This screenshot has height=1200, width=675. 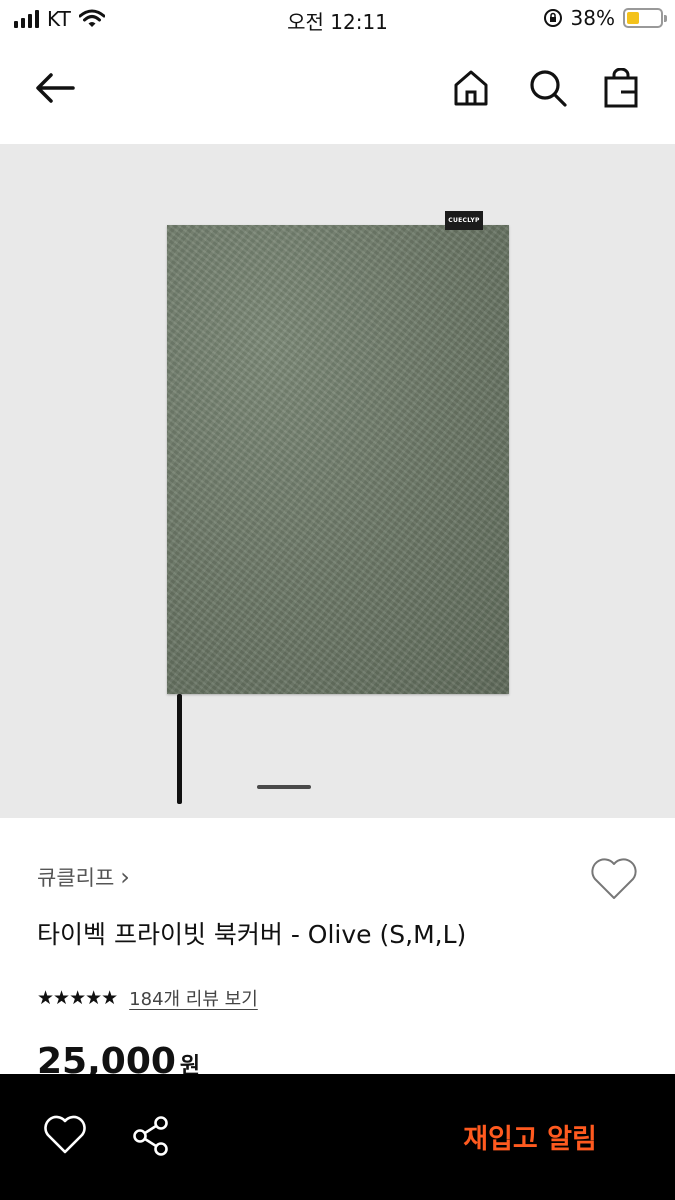 I want to click on carousel-indicator, so click(x=284, y=787).